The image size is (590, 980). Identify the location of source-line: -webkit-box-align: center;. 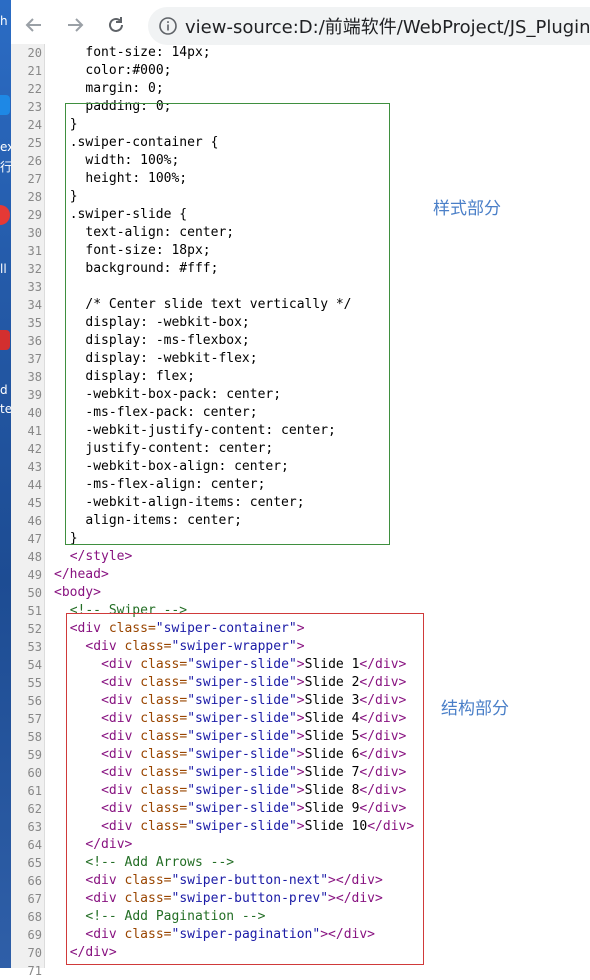
(187, 467).